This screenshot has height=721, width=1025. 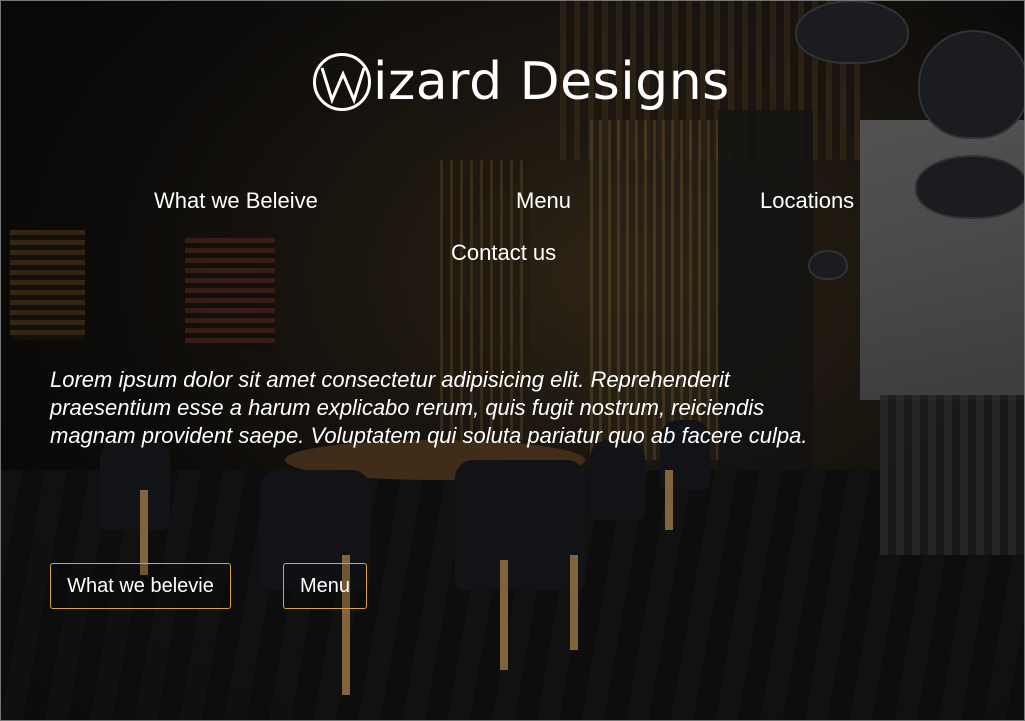 What do you see at coordinates (551, 82) in the screenshot?
I see `brand-name: izard Designs` at bounding box center [551, 82].